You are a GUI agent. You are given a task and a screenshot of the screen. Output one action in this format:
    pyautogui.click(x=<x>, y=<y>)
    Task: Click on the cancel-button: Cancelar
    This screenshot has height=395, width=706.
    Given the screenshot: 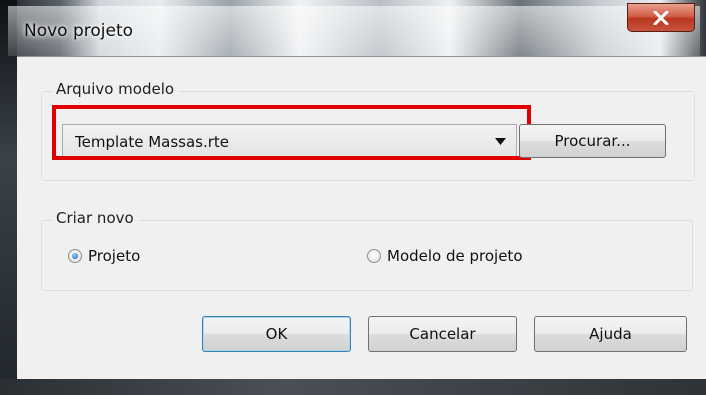 What is the action you would take?
    pyautogui.click(x=442, y=334)
    